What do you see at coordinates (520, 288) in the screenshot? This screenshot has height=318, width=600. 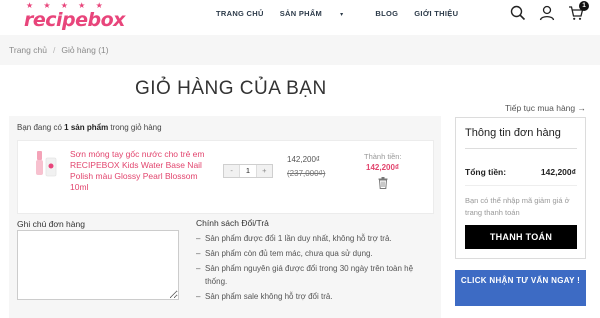 I see `consult-button: CLICK NHẬN TƯ VẤN NGAY !` at bounding box center [520, 288].